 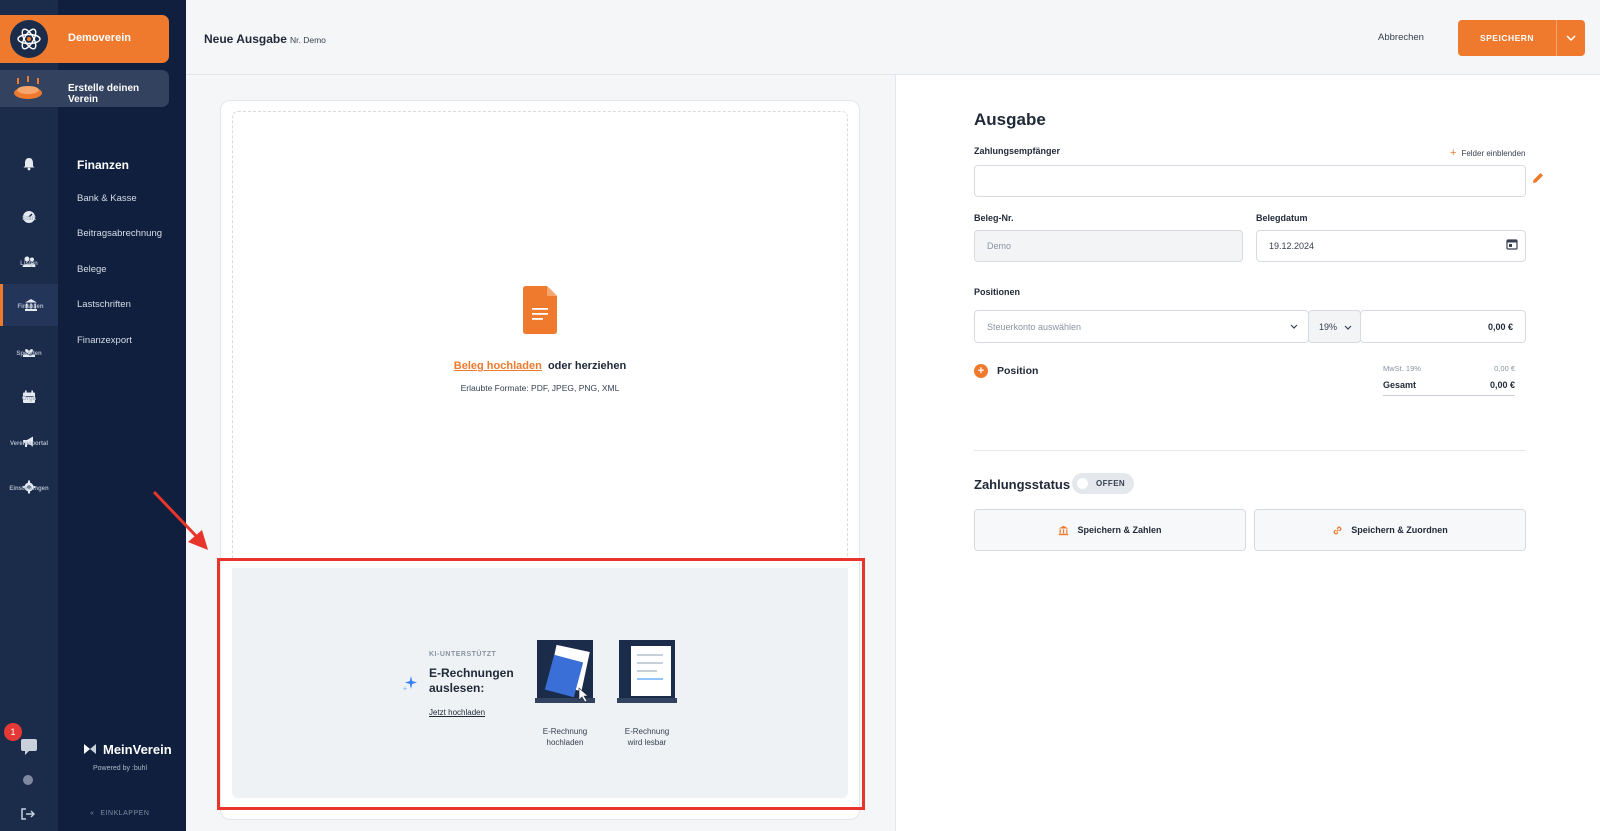 I want to click on add-position-button: + Position, so click(x=1006, y=371).